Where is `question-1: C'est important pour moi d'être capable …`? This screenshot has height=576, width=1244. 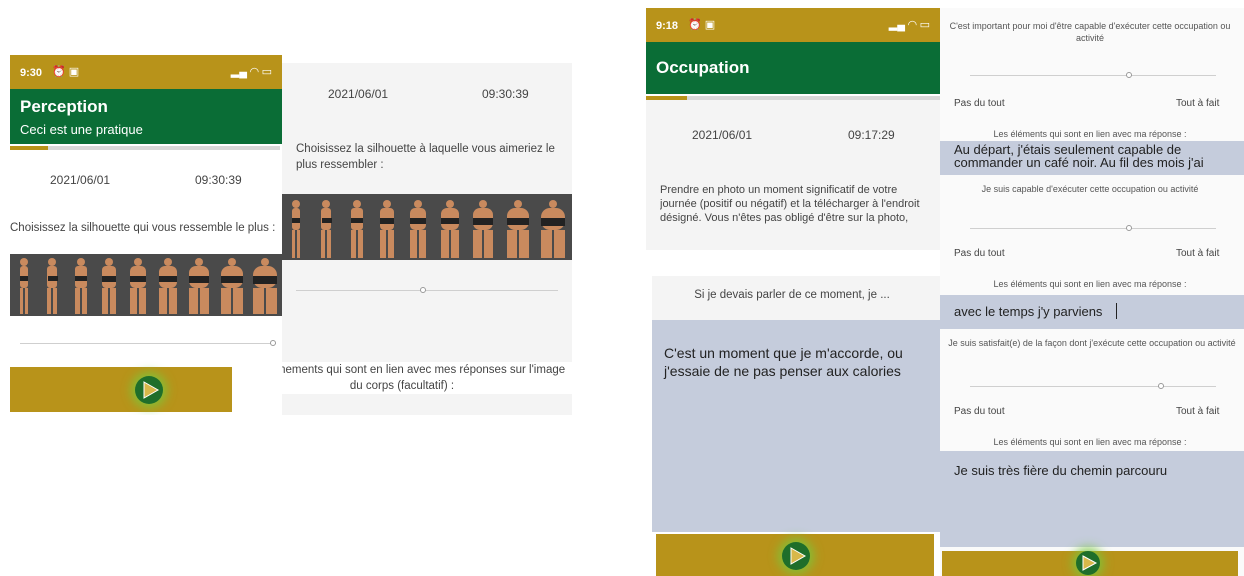 question-1: C'est important pour moi d'être capable … is located at coordinates (1090, 32).